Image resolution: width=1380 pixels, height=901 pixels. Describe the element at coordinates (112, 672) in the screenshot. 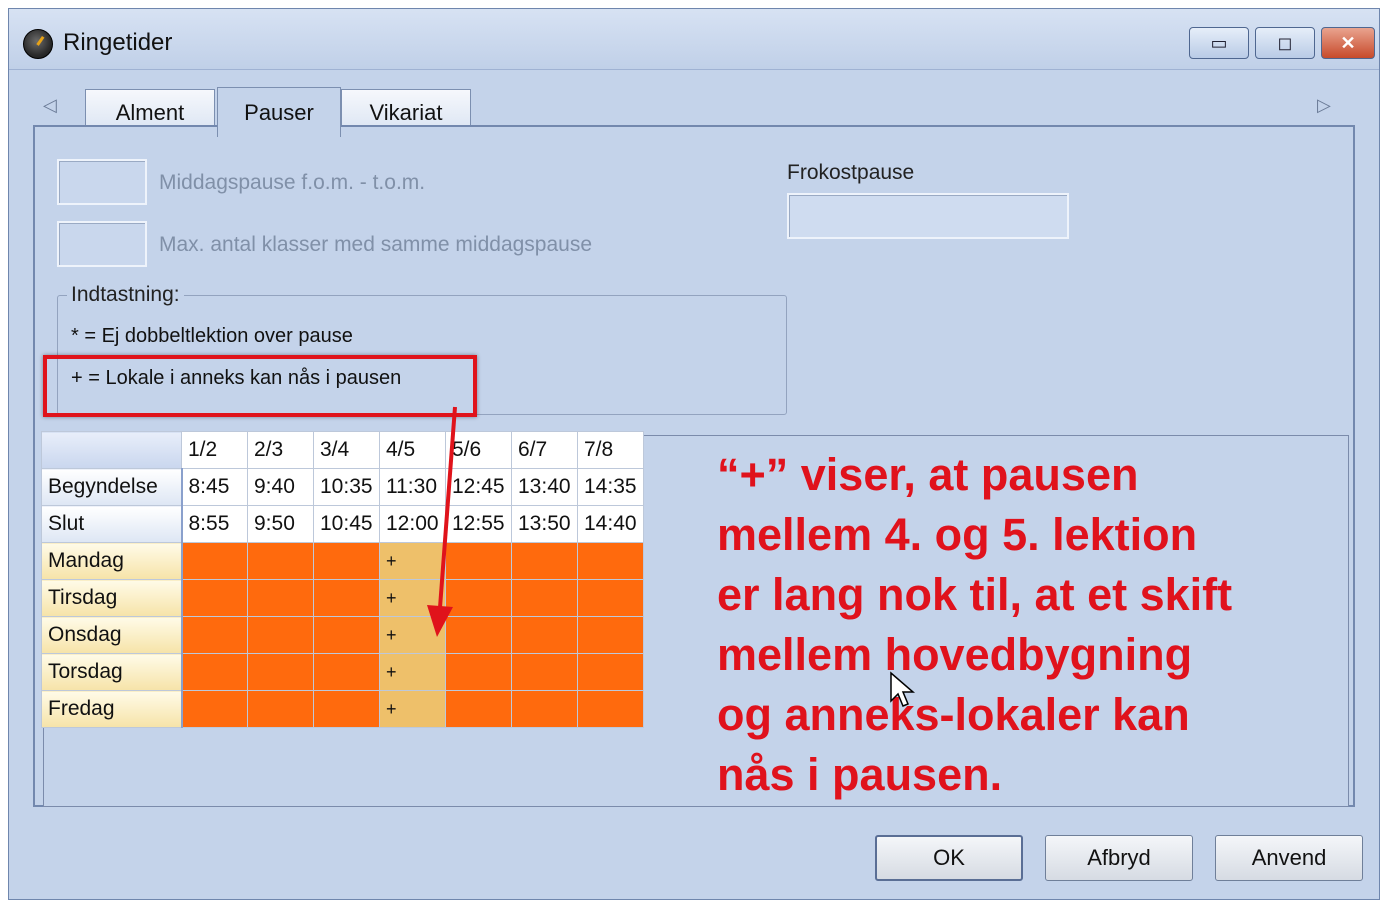

I see `row-header-torsdag: Torsdag` at that location.